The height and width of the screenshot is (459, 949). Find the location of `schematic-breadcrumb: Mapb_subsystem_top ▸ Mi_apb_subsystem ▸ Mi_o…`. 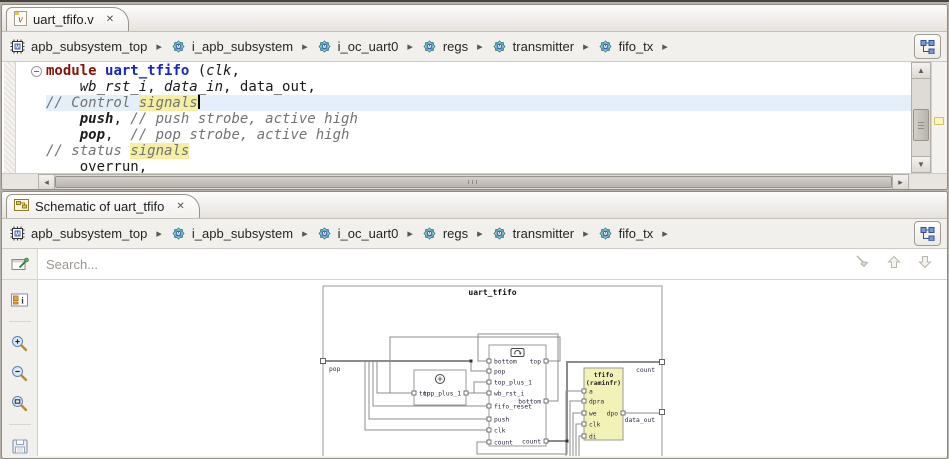

schematic-breadcrumb: Mapb_subsystem_top ▸ Mi_apb_subsystem ▸ Mi_o… is located at coordinates (474, 234).